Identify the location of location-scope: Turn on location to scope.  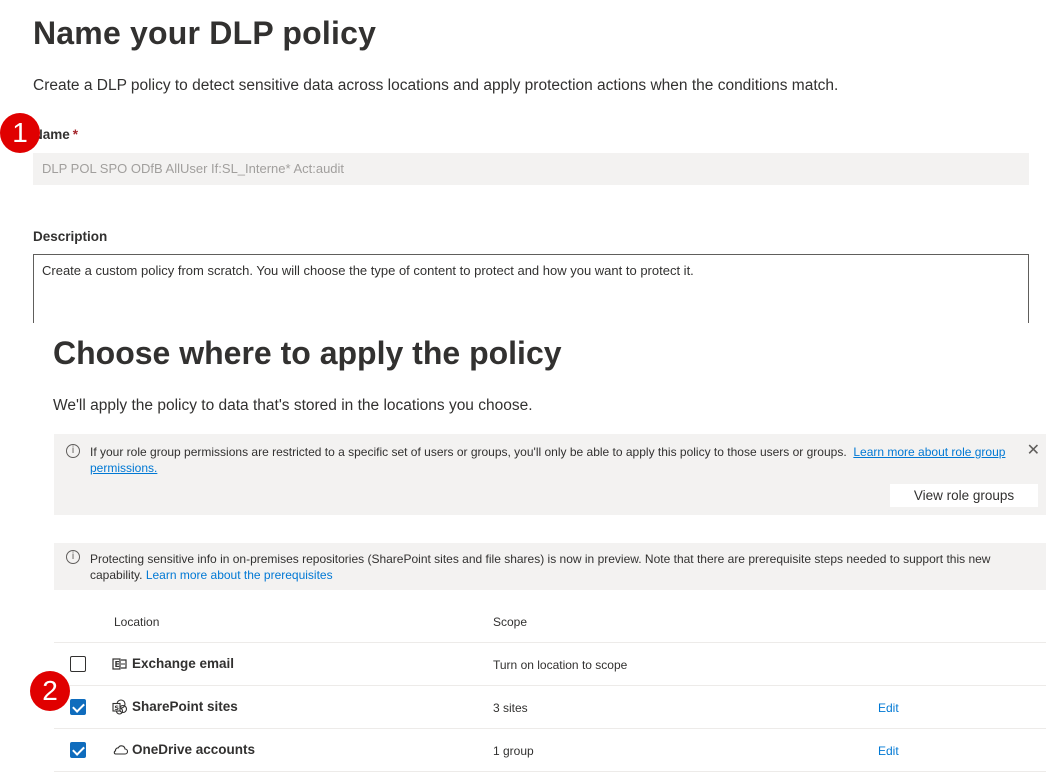
(560, 665).